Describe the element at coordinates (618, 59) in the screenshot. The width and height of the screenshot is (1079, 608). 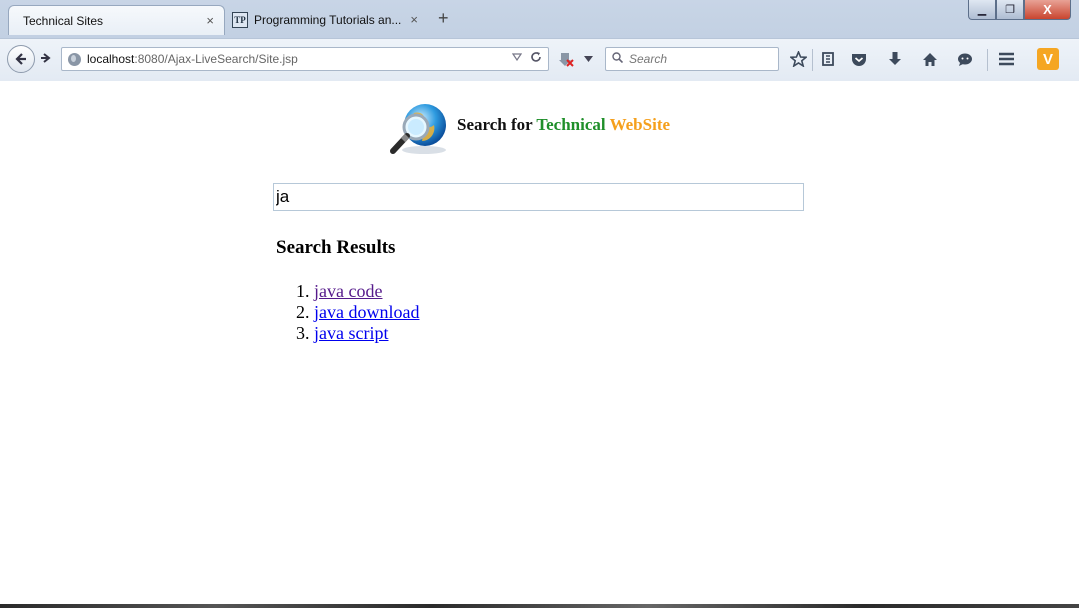
I see `search-icon` at that location.